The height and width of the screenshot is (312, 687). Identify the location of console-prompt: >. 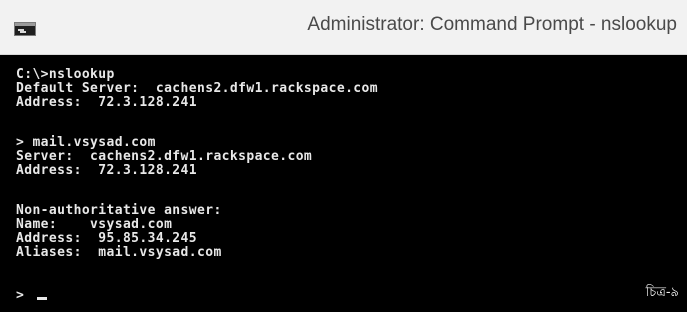
(20, 296).